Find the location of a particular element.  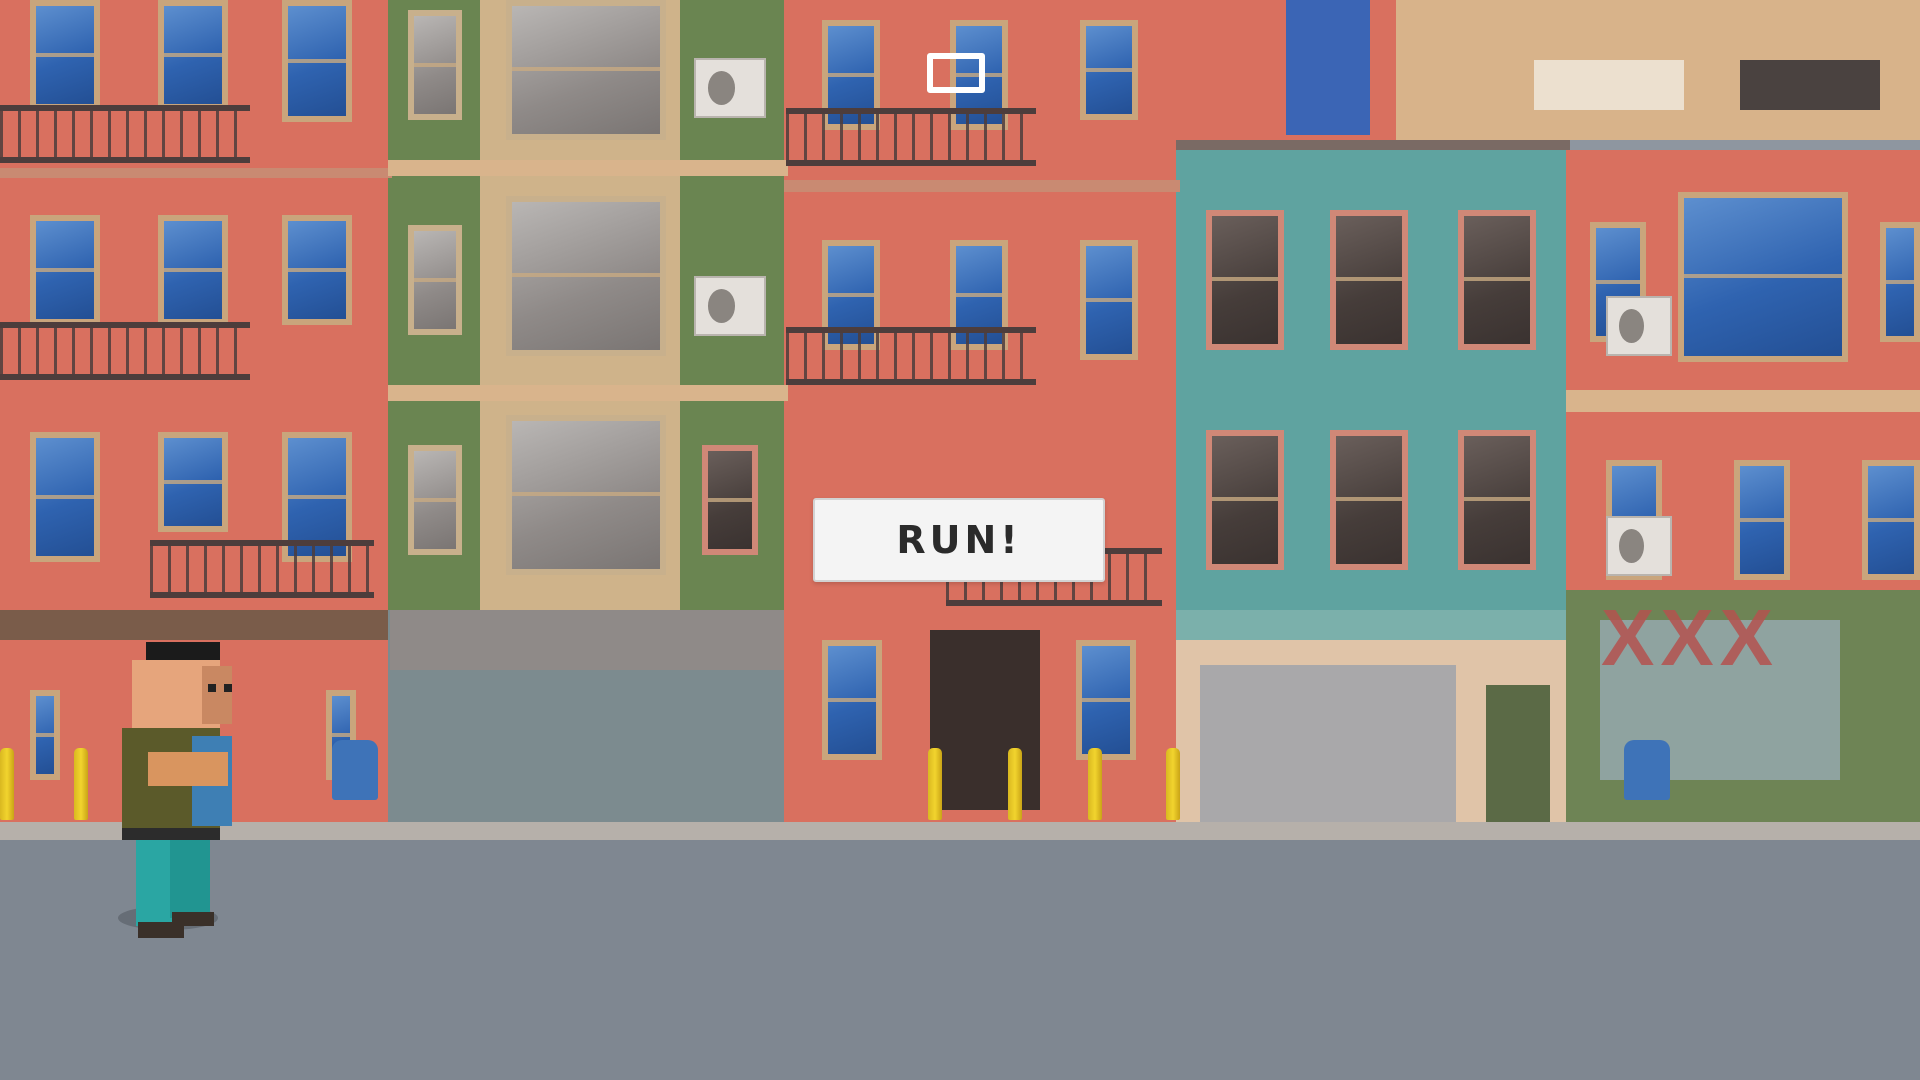

player-character is located at coordinates (175, 790).